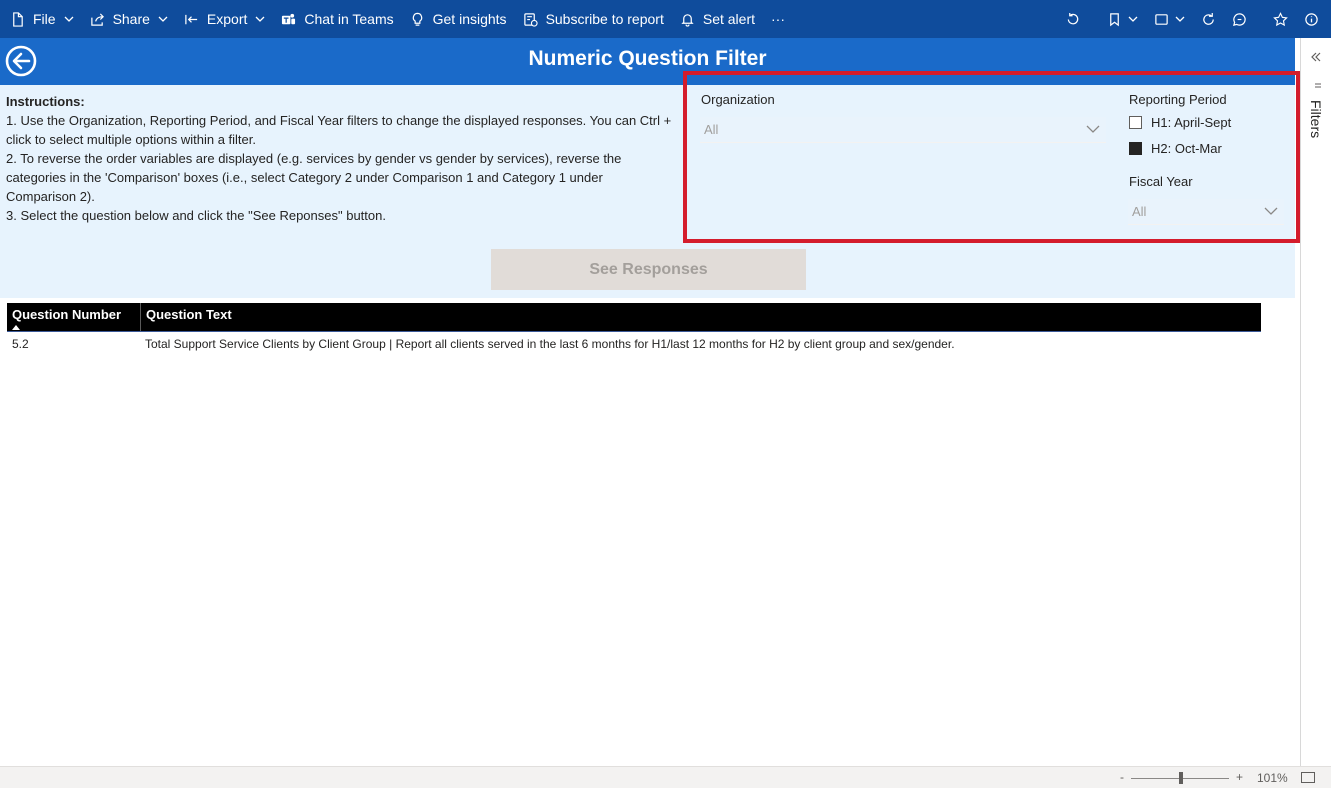 The image size is (1331, 788). Describe the element at coordinates (648, 269) in the screenshot. I see `see-responses-button: See Responses` at that location.